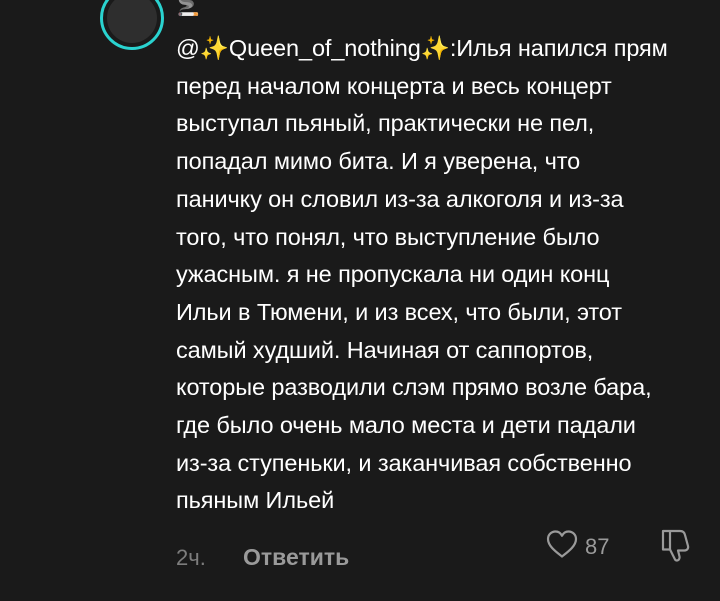 The image size is (720, 601). I want to click on like-button: 87, so click(577, 546).